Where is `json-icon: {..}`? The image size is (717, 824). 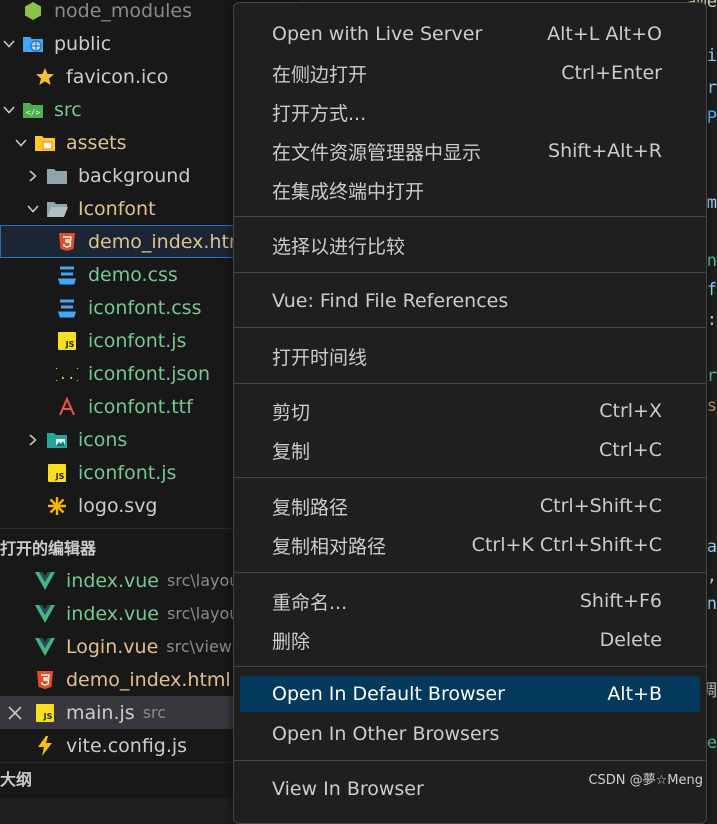 json-icon: {..} is located at coordinates (67, 374).